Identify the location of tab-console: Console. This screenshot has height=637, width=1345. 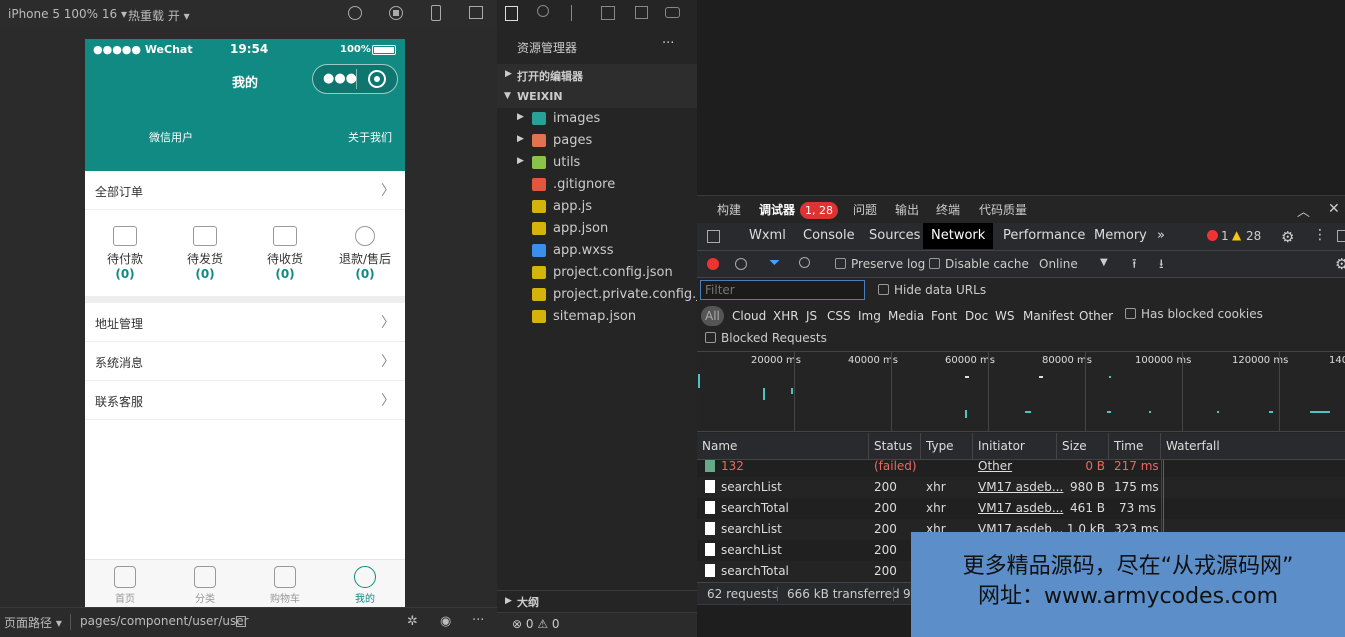
(829, 236).